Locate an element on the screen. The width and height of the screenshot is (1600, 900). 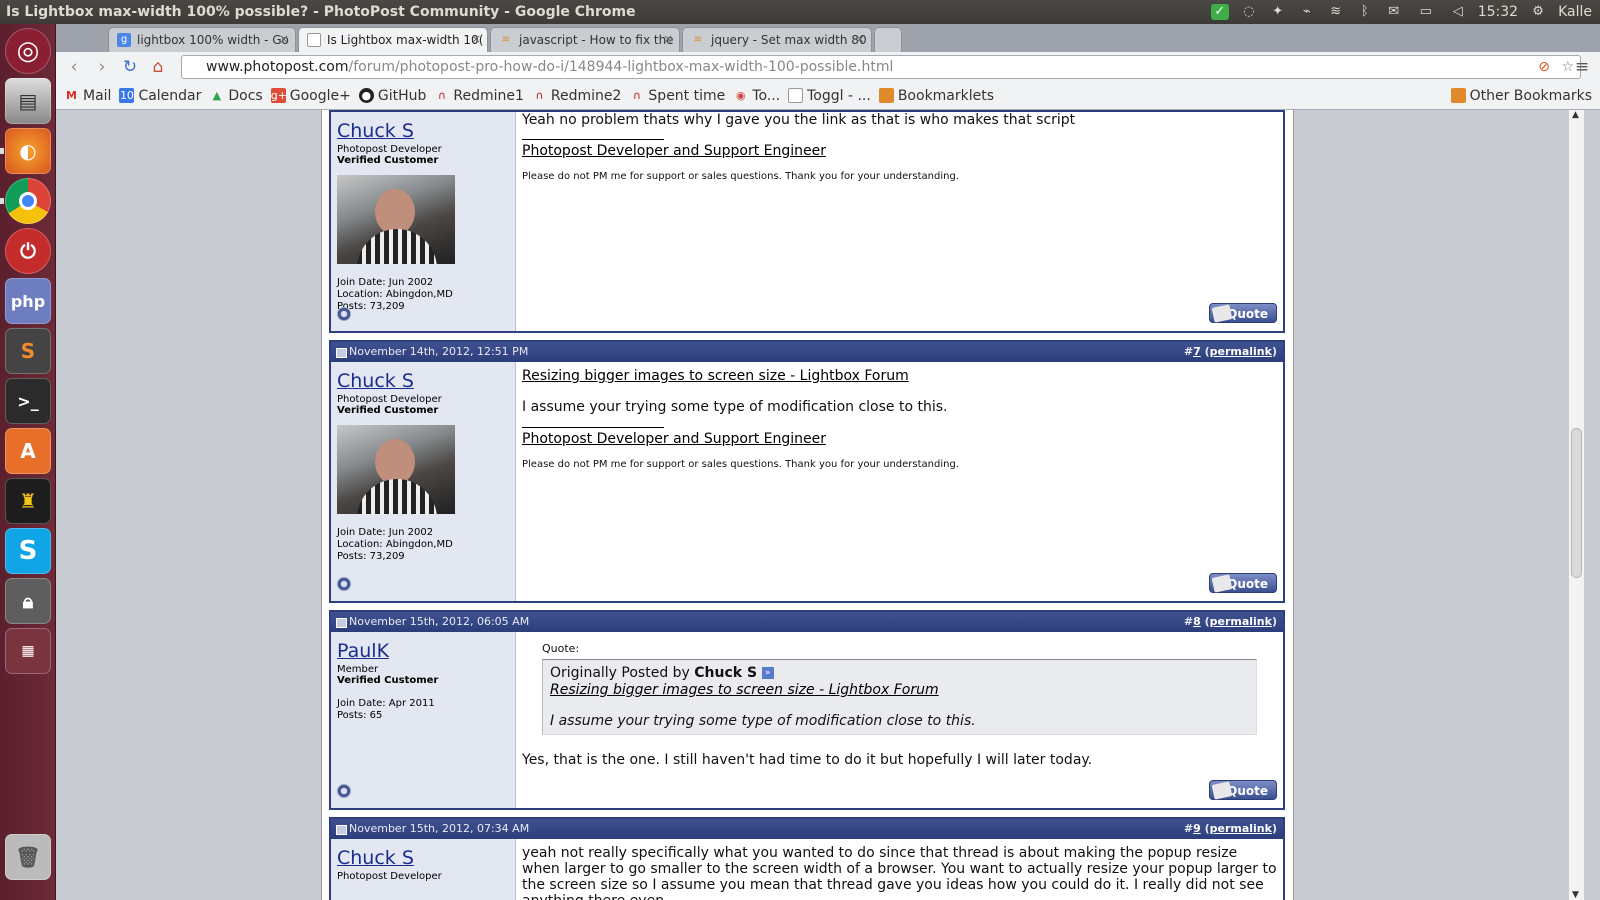
php-icon: php is located at coordinates (28, 301).